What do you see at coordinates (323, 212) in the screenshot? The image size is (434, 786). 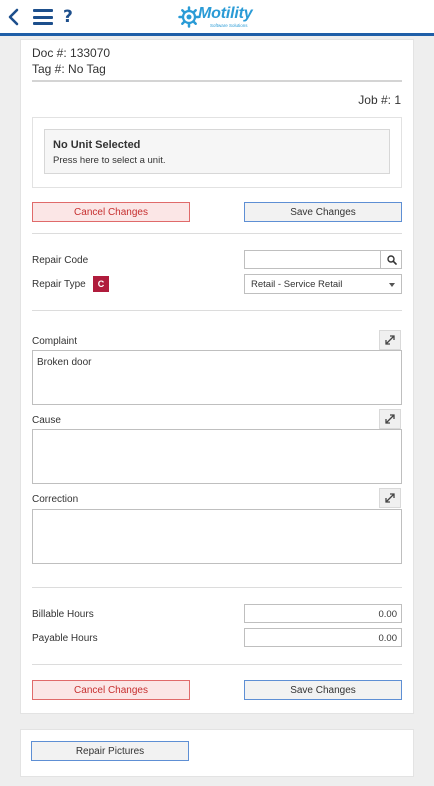 I see `save-changes-button: Save Changes` at bounding box center [323, 212].